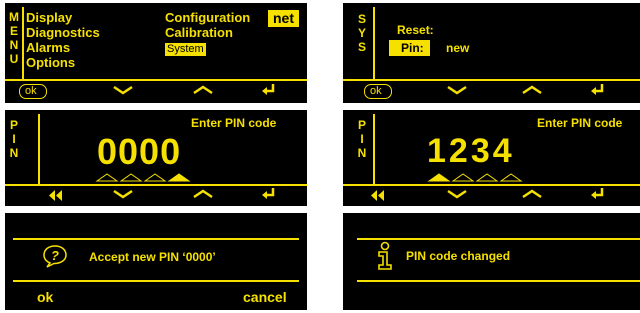  What do you see at coordinates (48, 47) in the screenshot?
I see `menu-item-alarms: Alarms` at bounding box center [48, 47].